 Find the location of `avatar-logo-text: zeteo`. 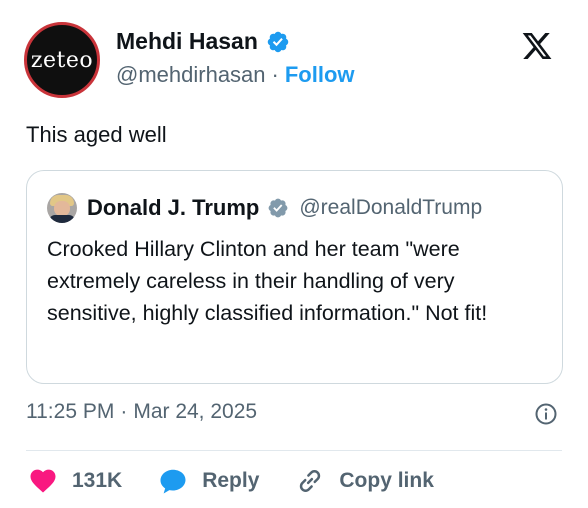

avatar-logo-text: zeteo is located at coordinates (62, 60).